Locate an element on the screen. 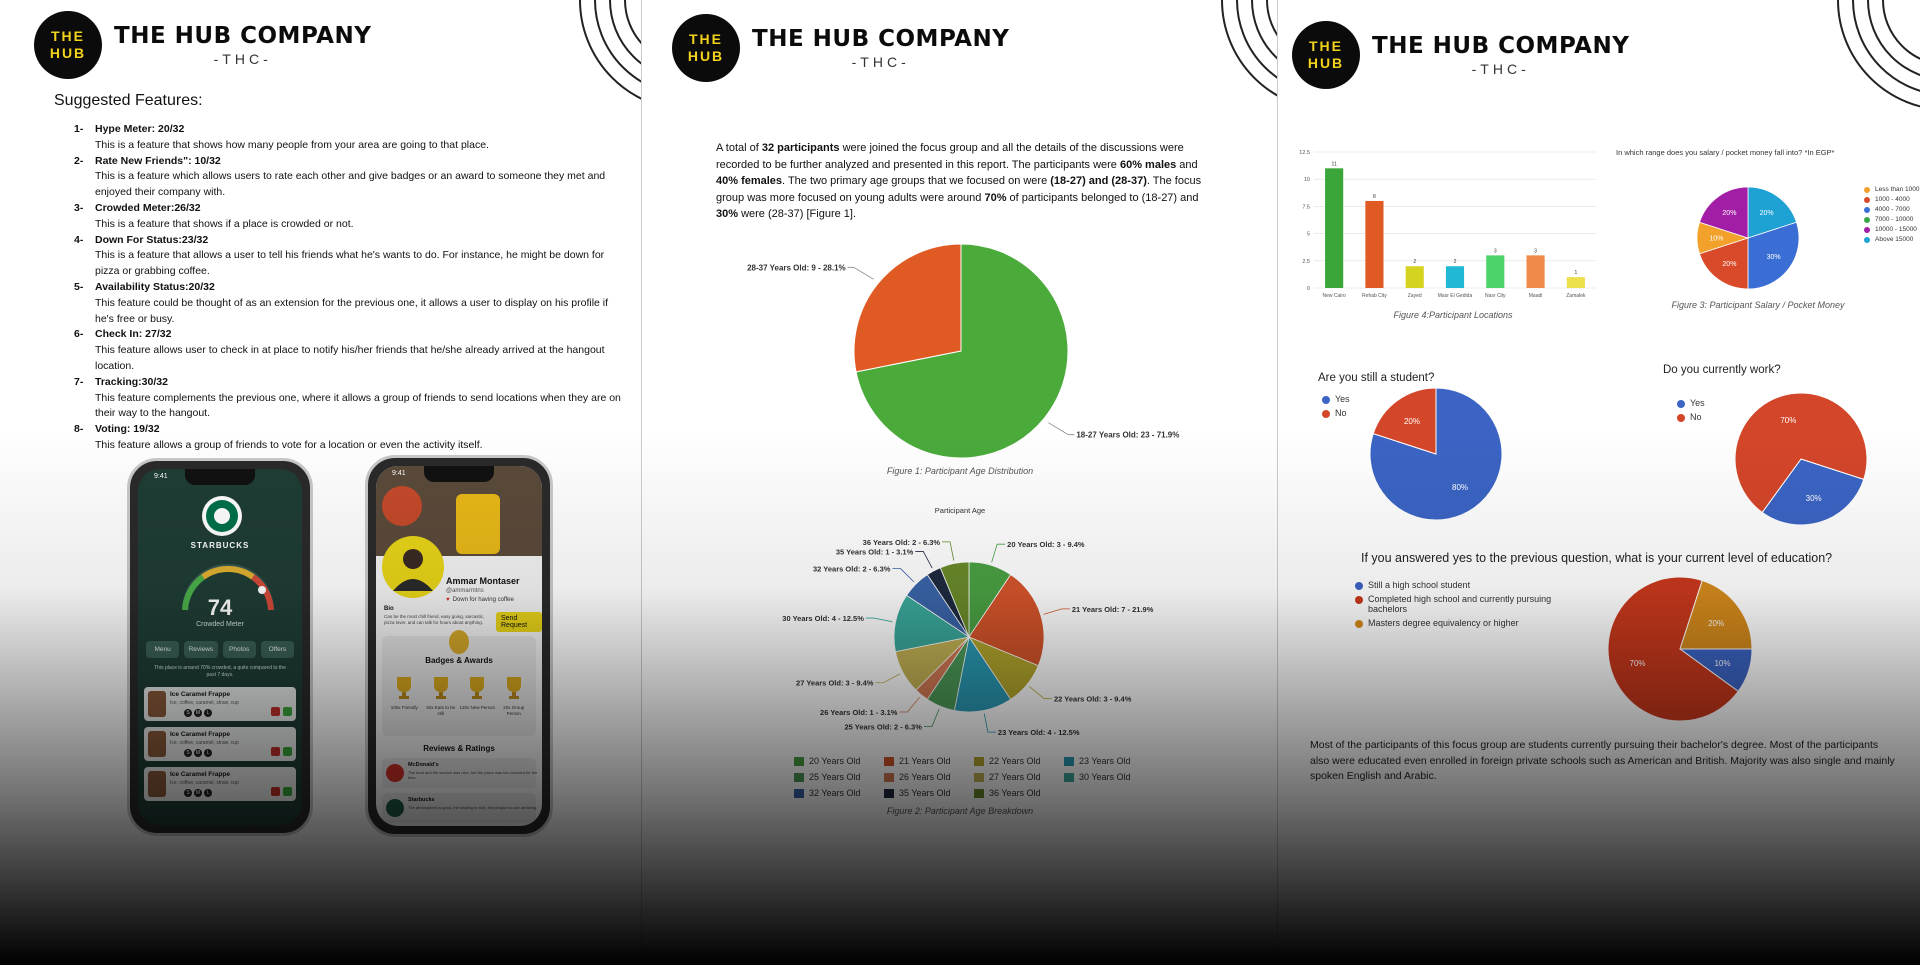  company-logo: THE HUB THE HUB COMPANY -THC- is located at coordinates (1460, 55).